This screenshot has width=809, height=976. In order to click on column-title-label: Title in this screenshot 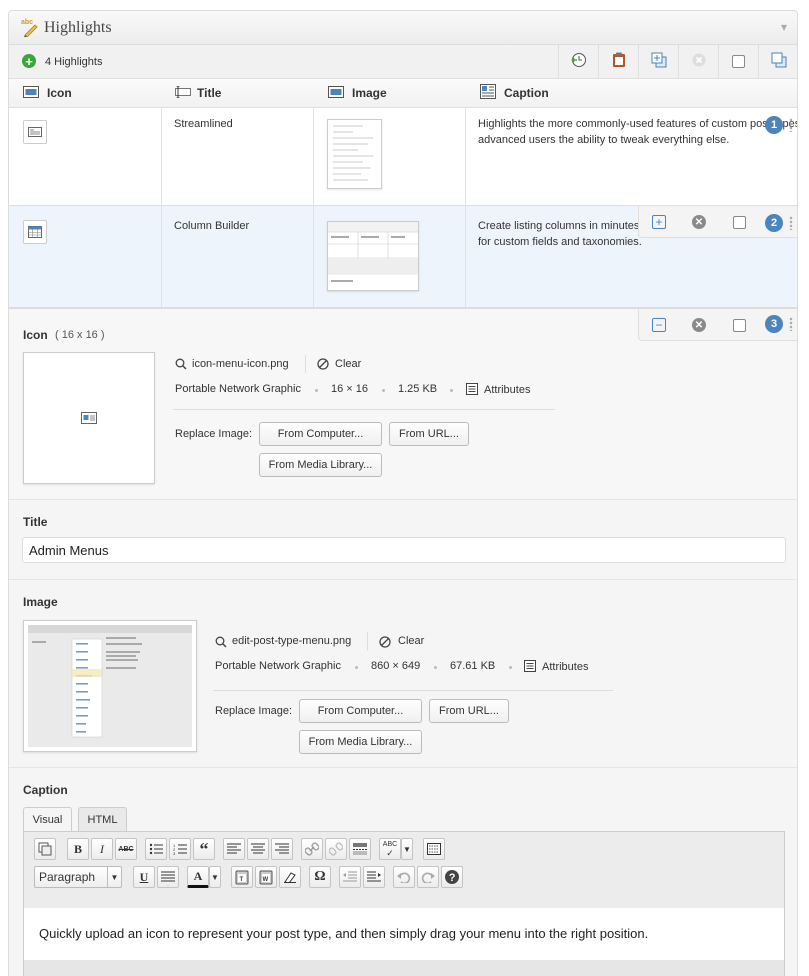, I will do `click(209, 93)`.